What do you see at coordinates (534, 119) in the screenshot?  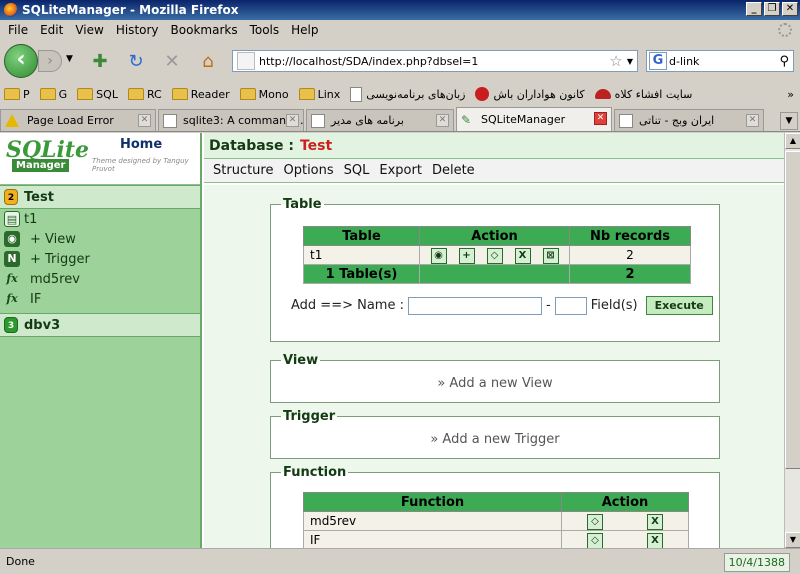 I see `tab-sqlitemanager: ✎ SQLiteManager ✕` at bounding box center [534, 119].